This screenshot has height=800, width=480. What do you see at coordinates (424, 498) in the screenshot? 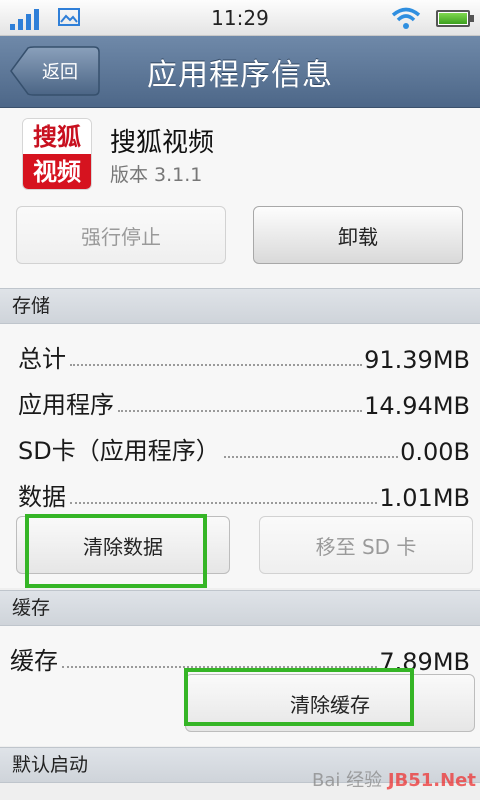
I see `storage-row-value: 1.01MB` at bounding box center [424, 498].